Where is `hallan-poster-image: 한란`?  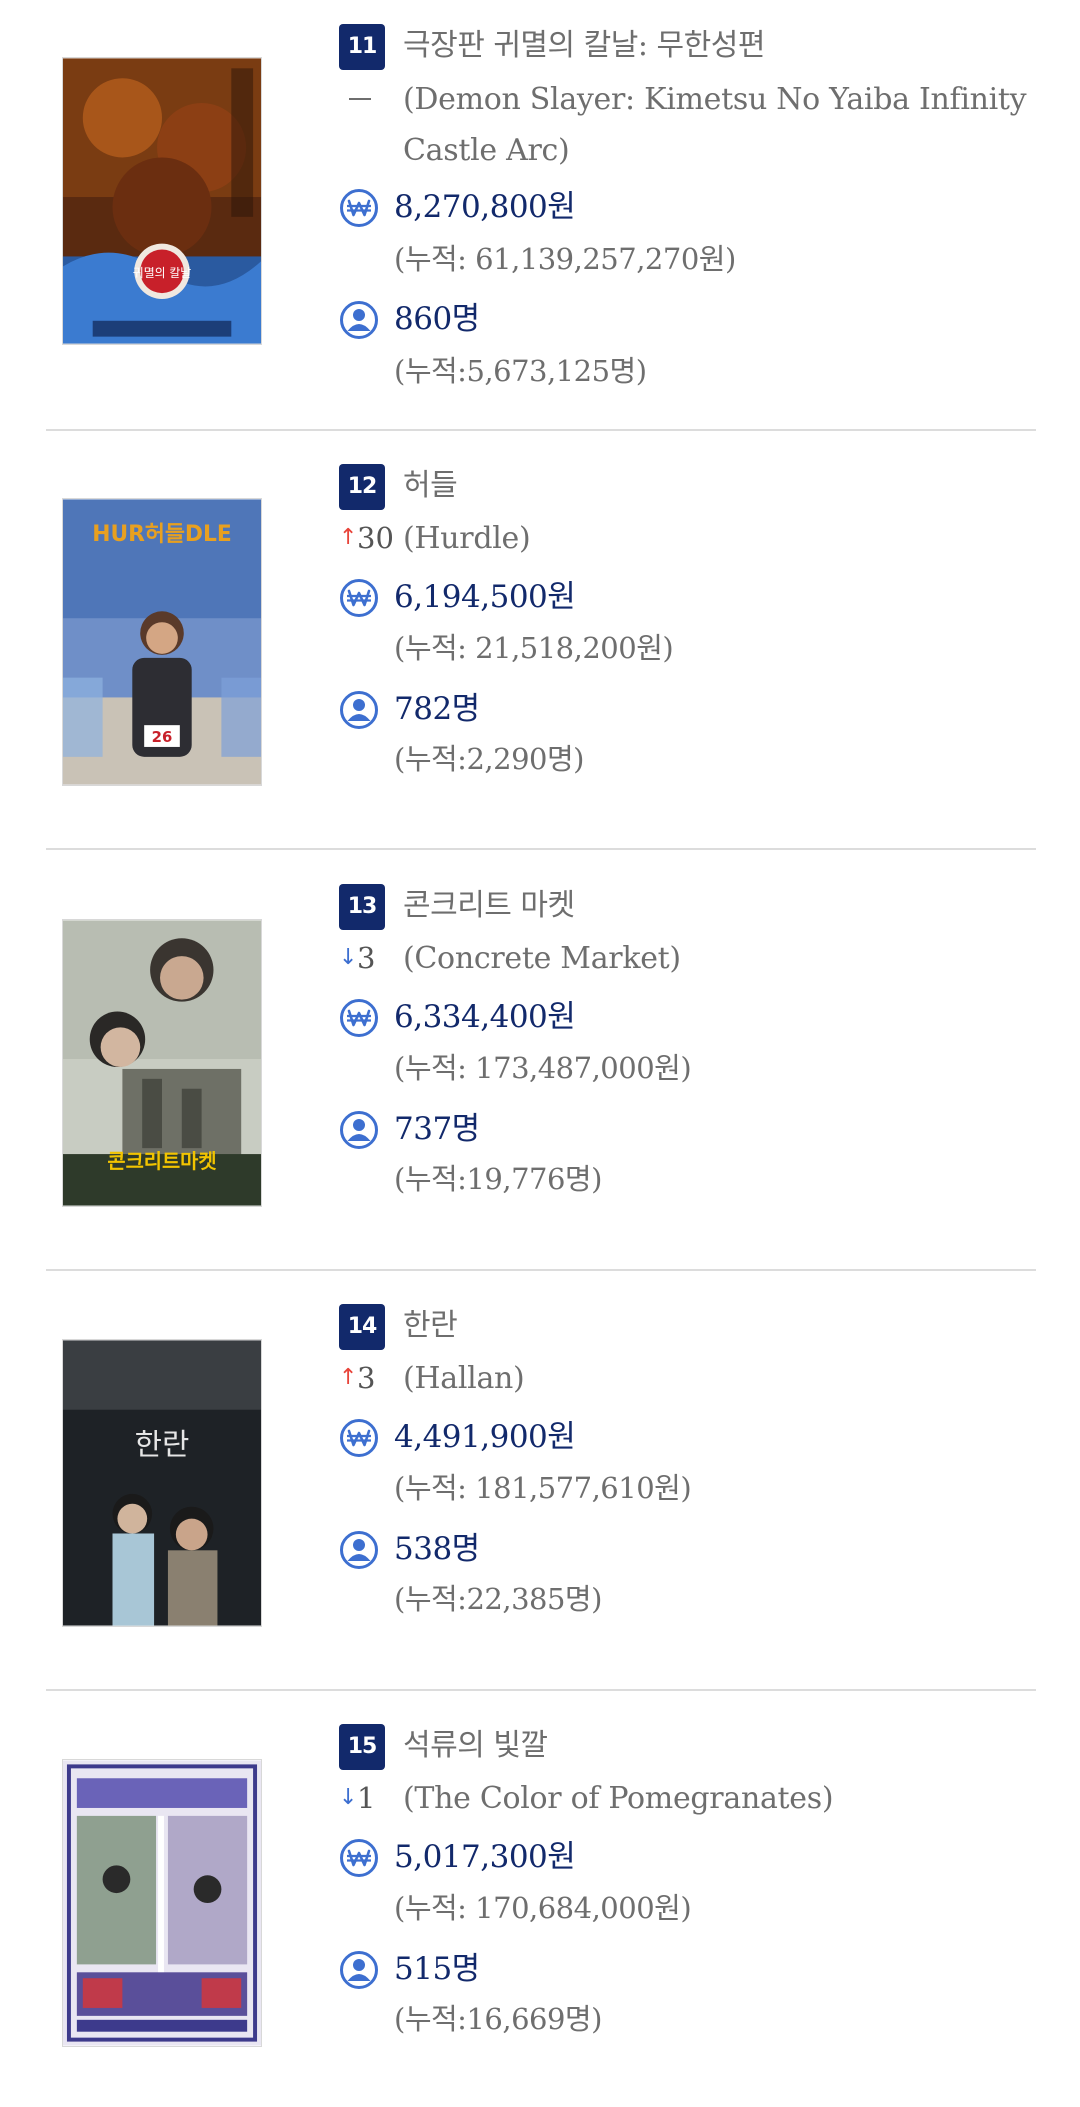 hallan-poster-image: 한란 is located at coordinates (162, 1483).